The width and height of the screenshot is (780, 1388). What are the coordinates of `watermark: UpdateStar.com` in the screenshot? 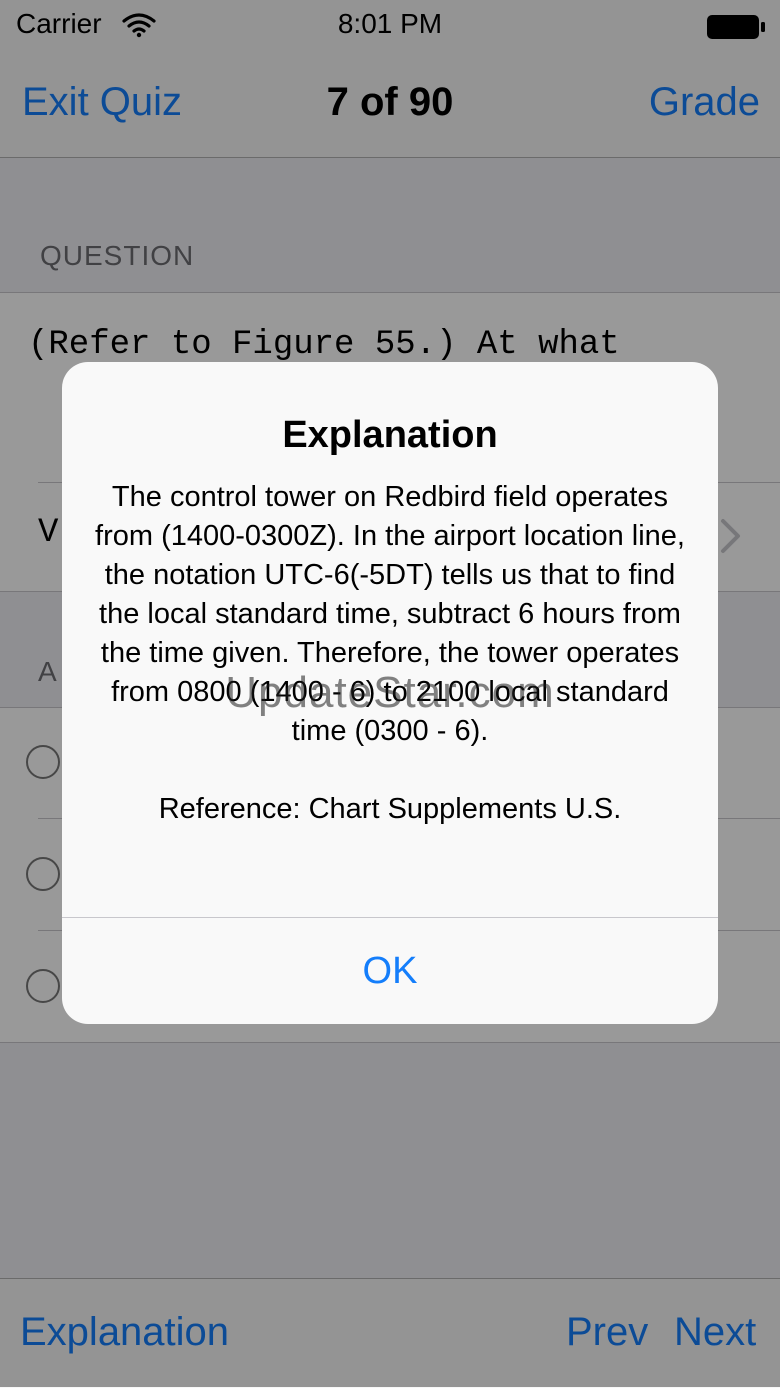 It's located at (390, 692).